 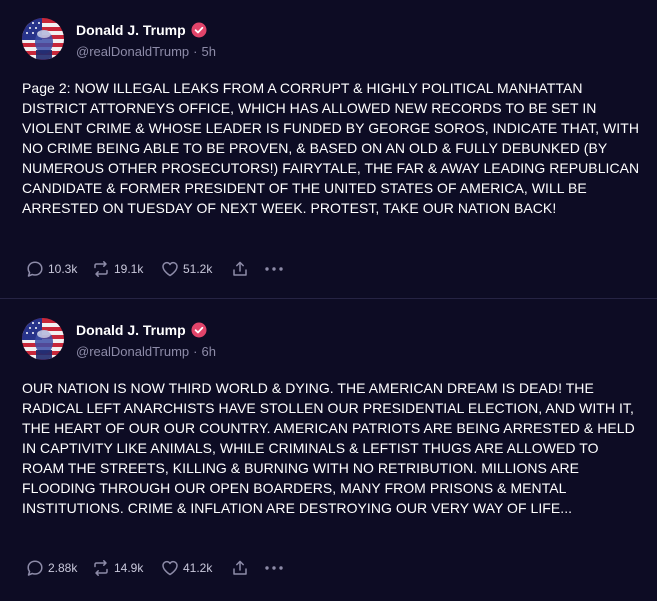 I want to click on like-count: 41.2k, so click(x=198, y=568).